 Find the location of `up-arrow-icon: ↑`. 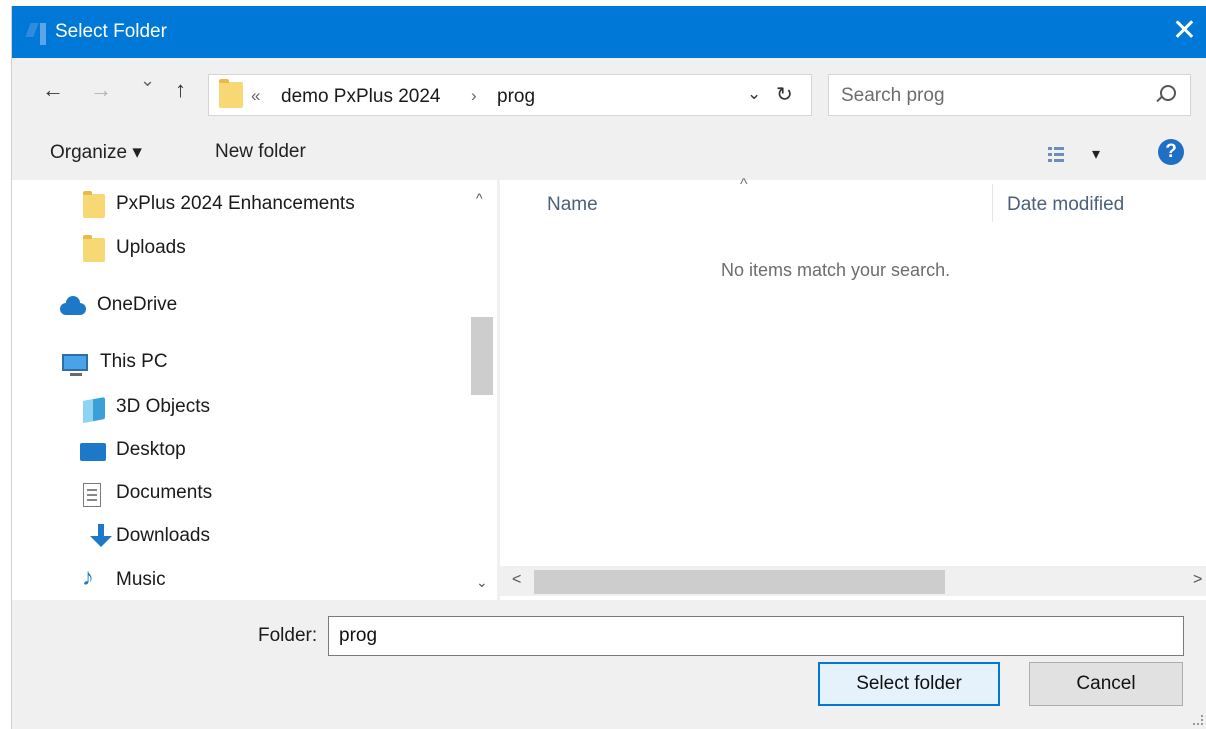

up-arrow-icon: ↑ is located at coordinates (180, 90).